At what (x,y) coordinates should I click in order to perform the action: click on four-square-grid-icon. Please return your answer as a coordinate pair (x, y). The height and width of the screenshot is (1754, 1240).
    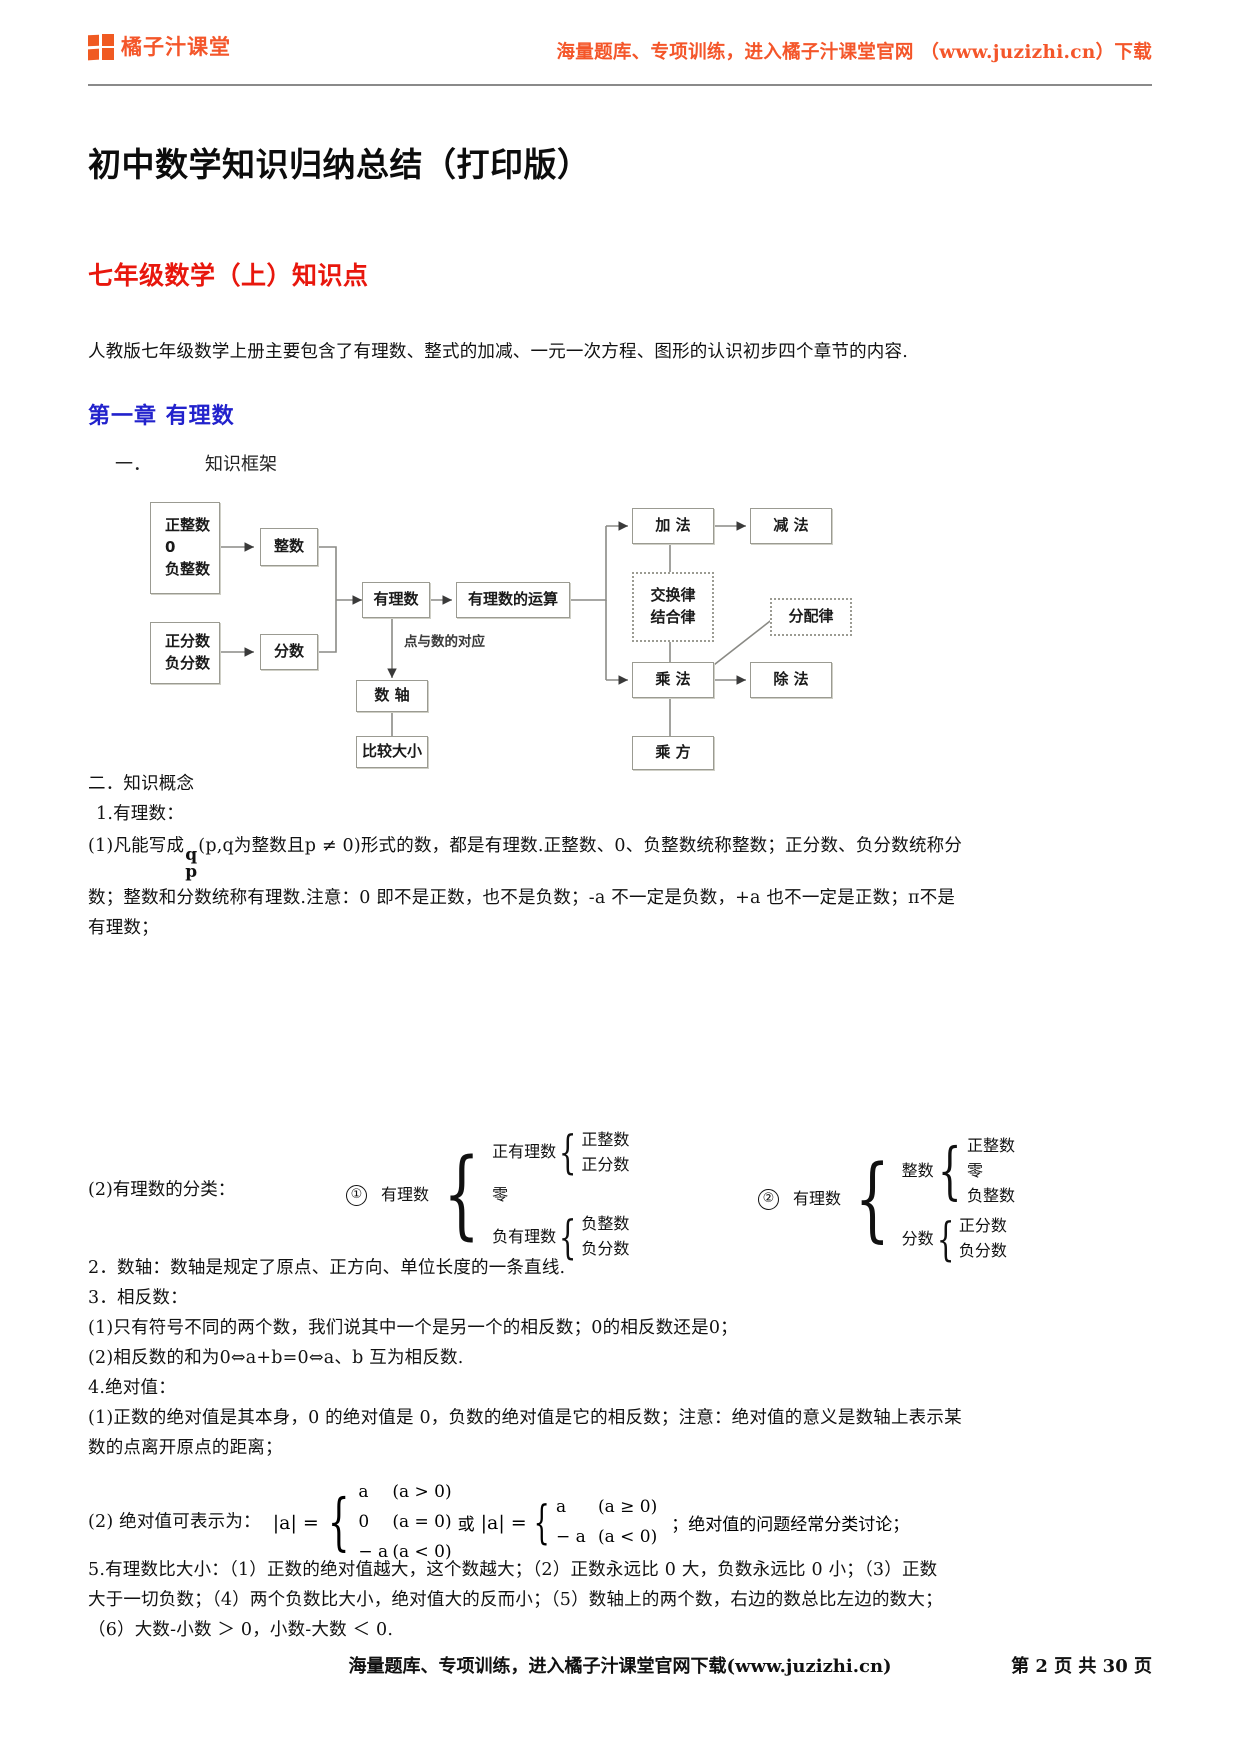
    Looking at the image, I should click on (101, 47).